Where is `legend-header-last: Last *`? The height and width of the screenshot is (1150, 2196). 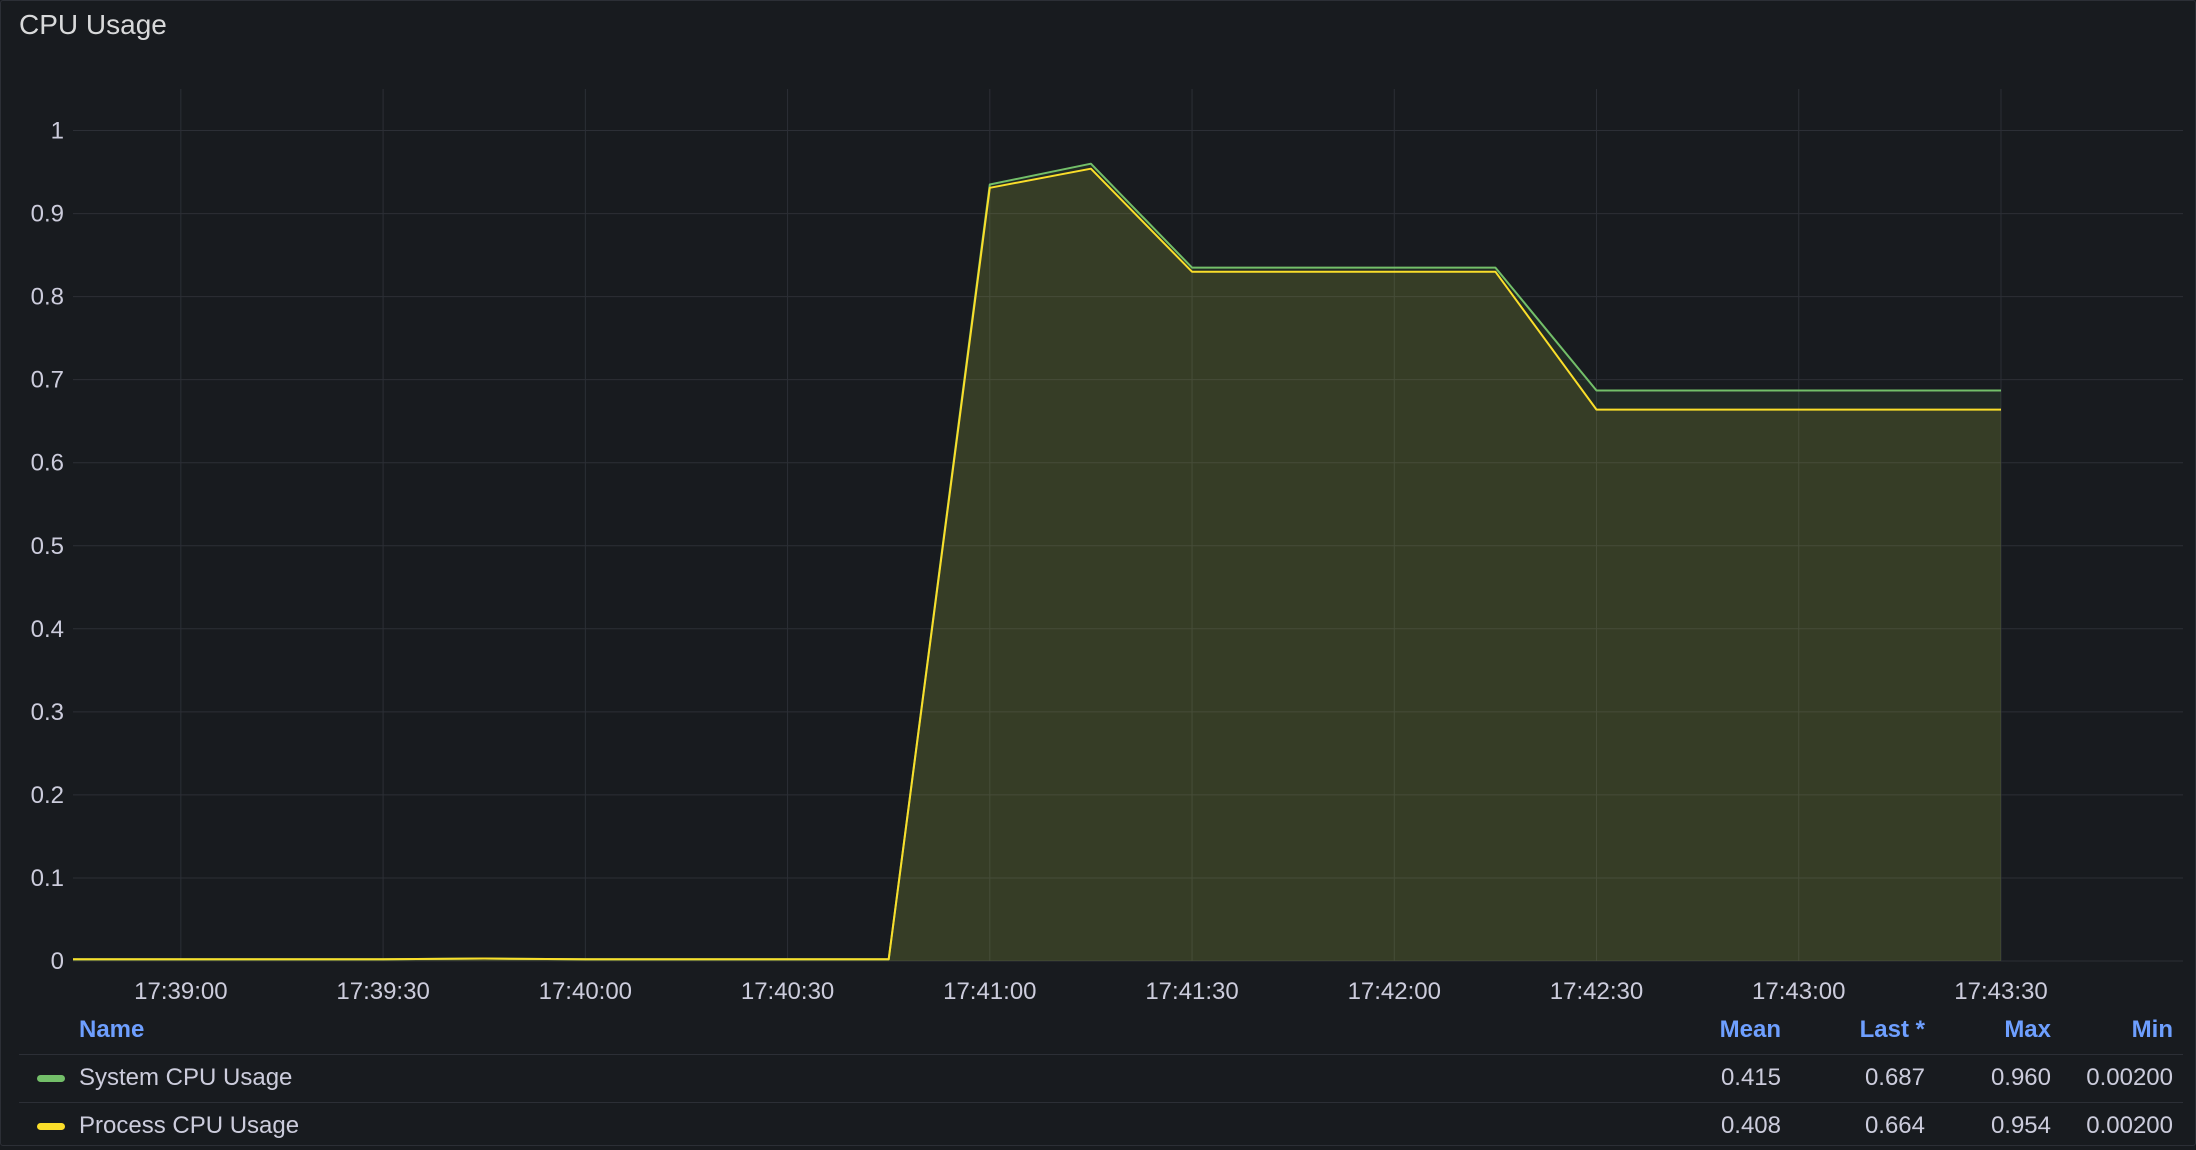 legend-header-last: Last * is located at coordinates (1892, 1030).